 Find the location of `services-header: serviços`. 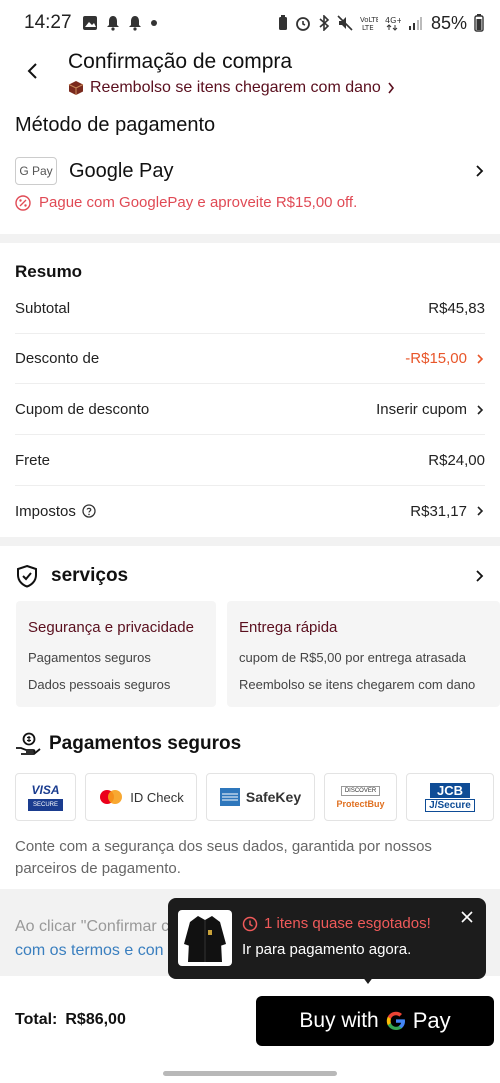

services-header: serviços is located at coordinates (250, 576).